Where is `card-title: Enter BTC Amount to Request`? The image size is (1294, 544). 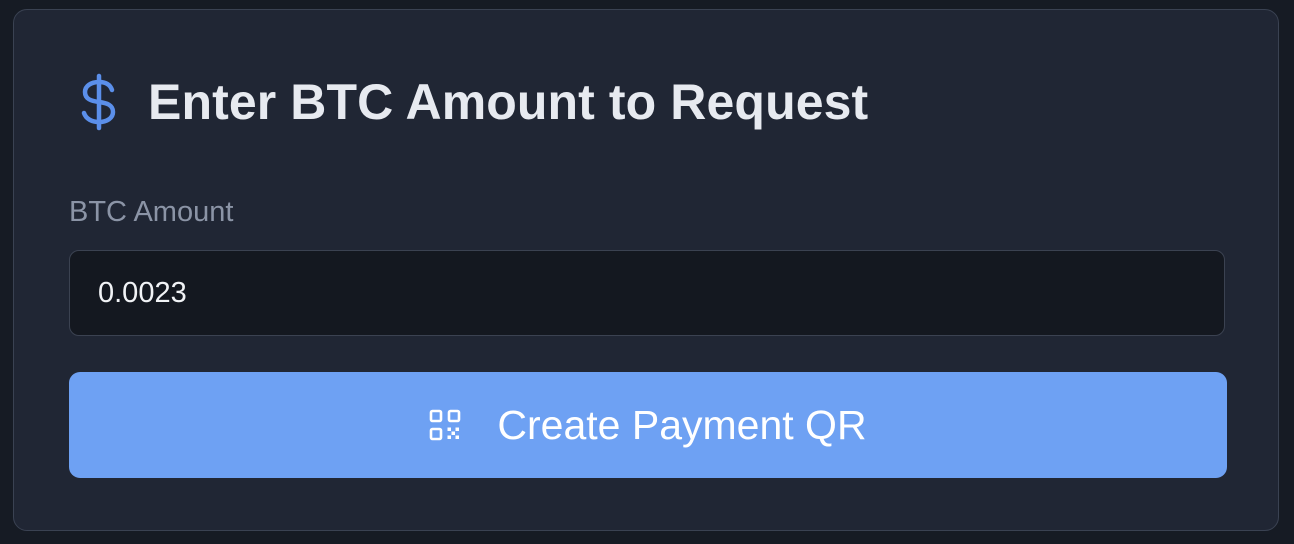 card-title: Enter BTC Amount to Request is located at coordinates (508, 102).